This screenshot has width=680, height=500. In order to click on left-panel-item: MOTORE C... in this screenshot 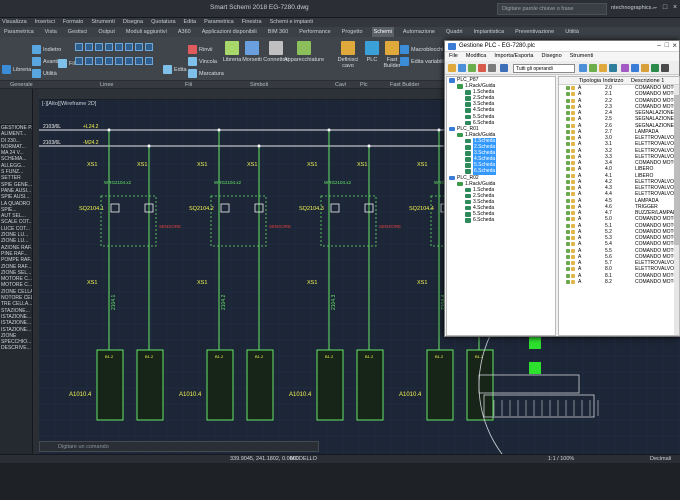, I will do `click(16, 285)`.